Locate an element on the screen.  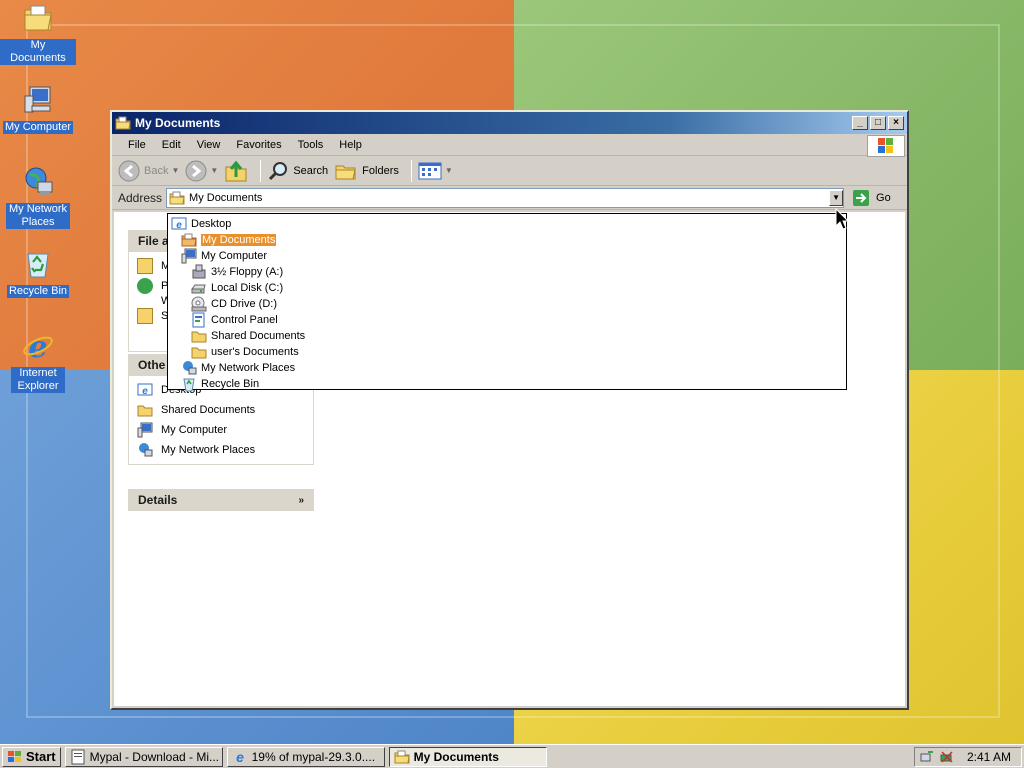
cd-drive-icon is located at coordinates (199, 304).